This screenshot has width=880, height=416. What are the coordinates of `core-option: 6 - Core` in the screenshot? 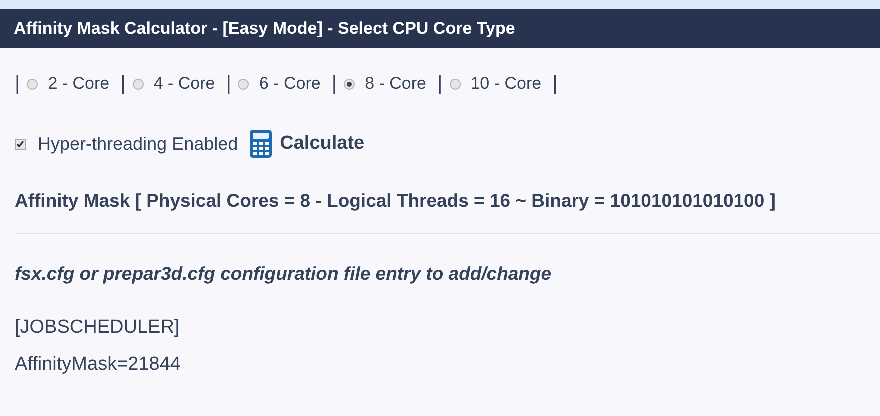 It's located at (281, 84).